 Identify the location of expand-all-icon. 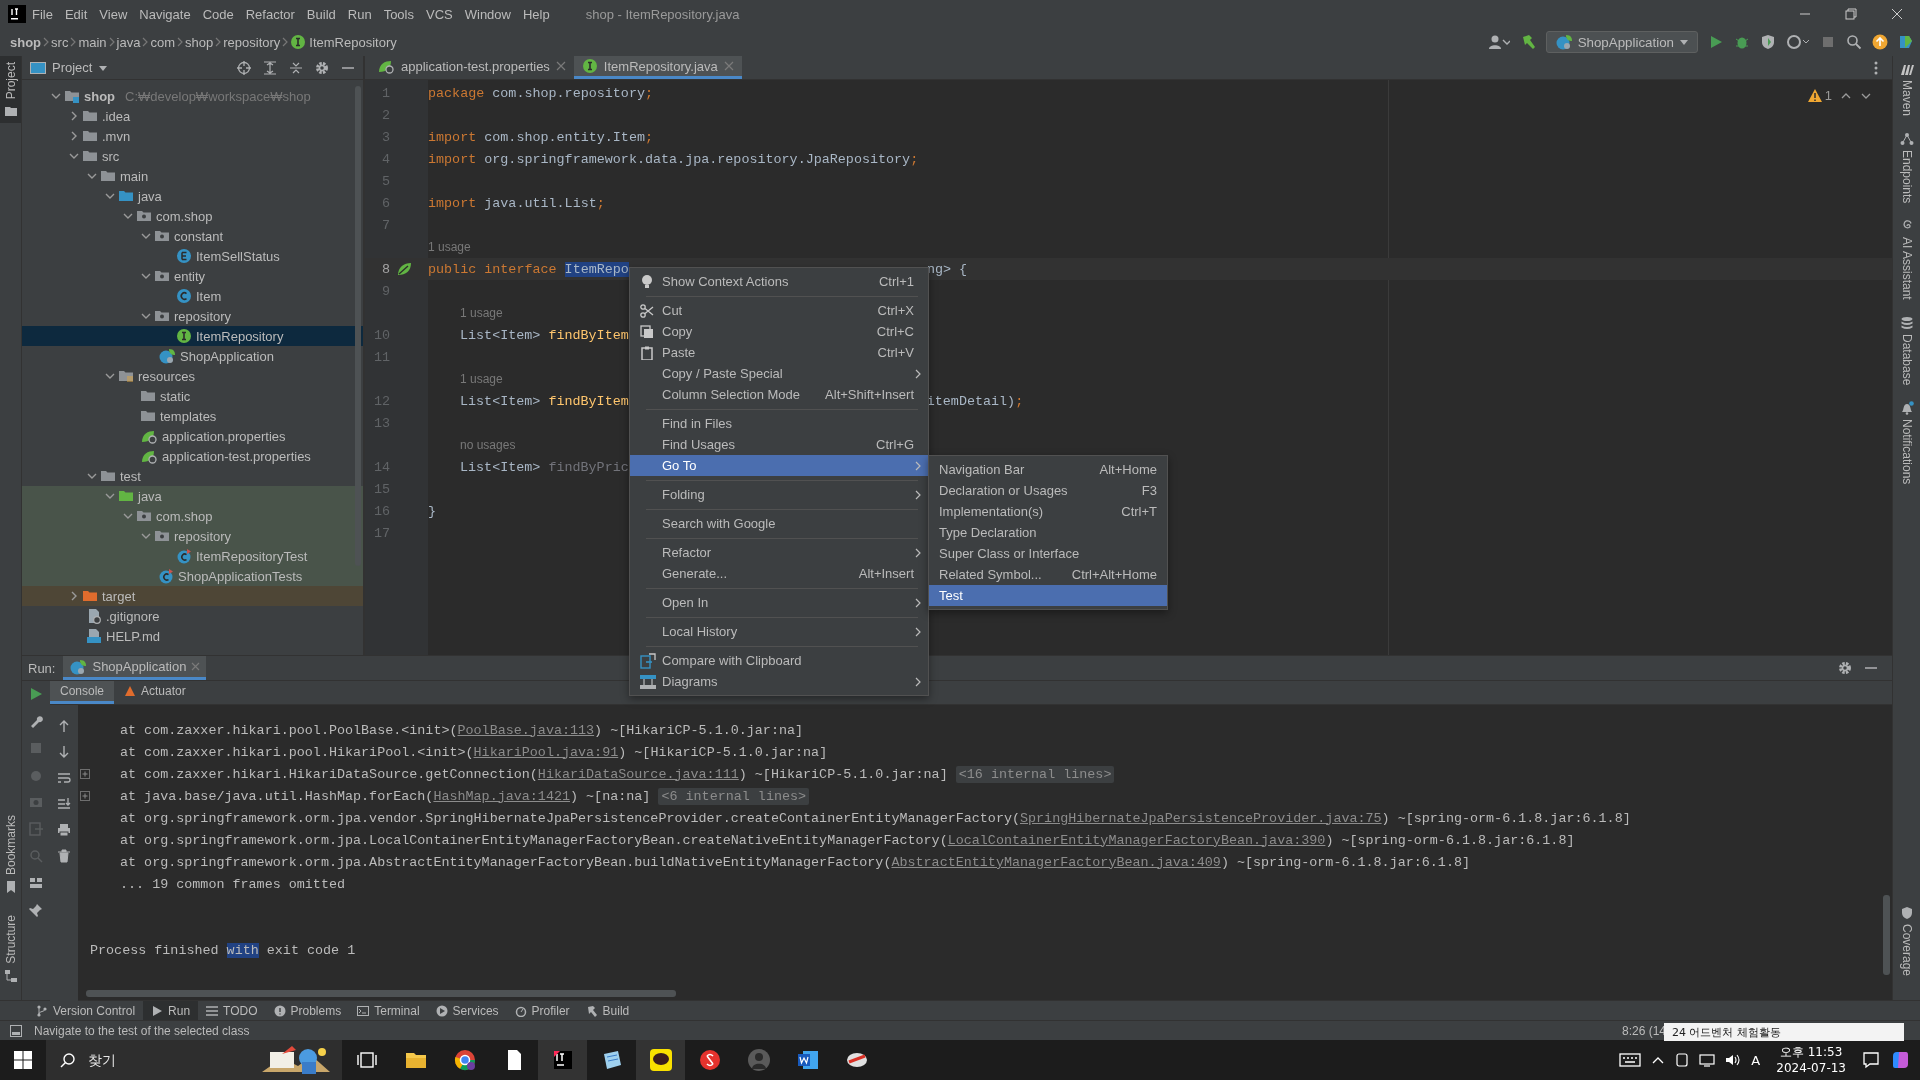
(270, 67).